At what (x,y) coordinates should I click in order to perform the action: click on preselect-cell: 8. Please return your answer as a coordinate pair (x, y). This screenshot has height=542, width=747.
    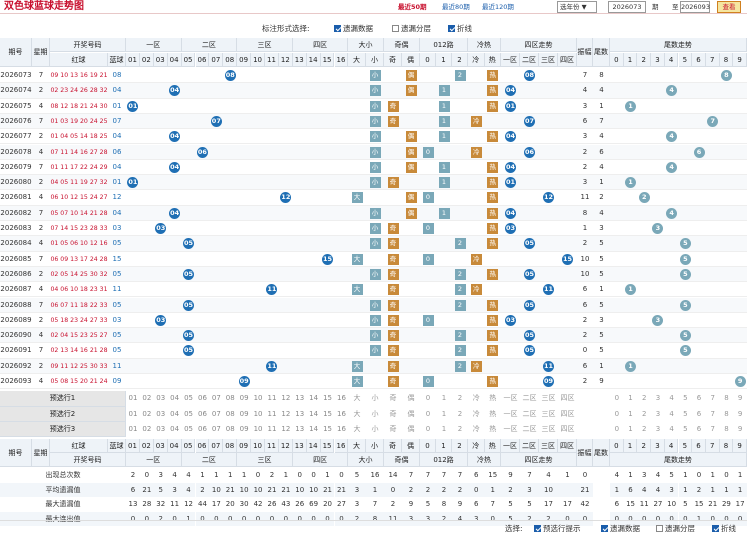
    Looking at the image, I should click on (727, 398).